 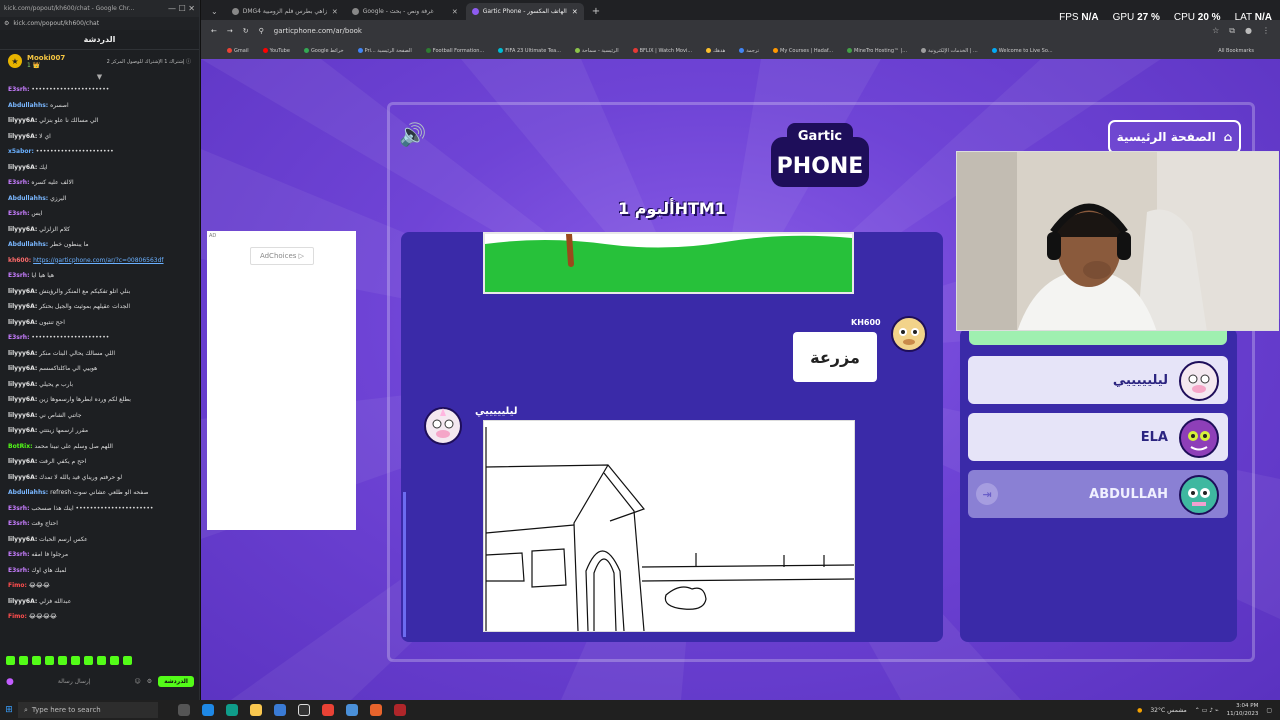 What do you see at coordinates (524, 11) in the screenshot?
I see `tab-gartic: Gartic Phone - الهاتف المكسور ✕` at bounding box center [524, 11].